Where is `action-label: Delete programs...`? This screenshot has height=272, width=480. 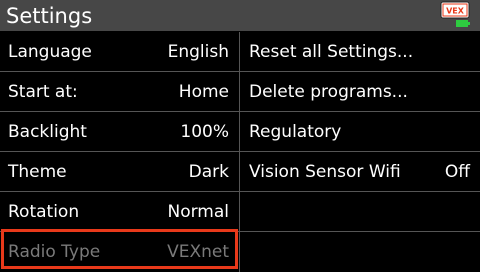 action-label: Delete programs... is located at coordinates (328, 92).